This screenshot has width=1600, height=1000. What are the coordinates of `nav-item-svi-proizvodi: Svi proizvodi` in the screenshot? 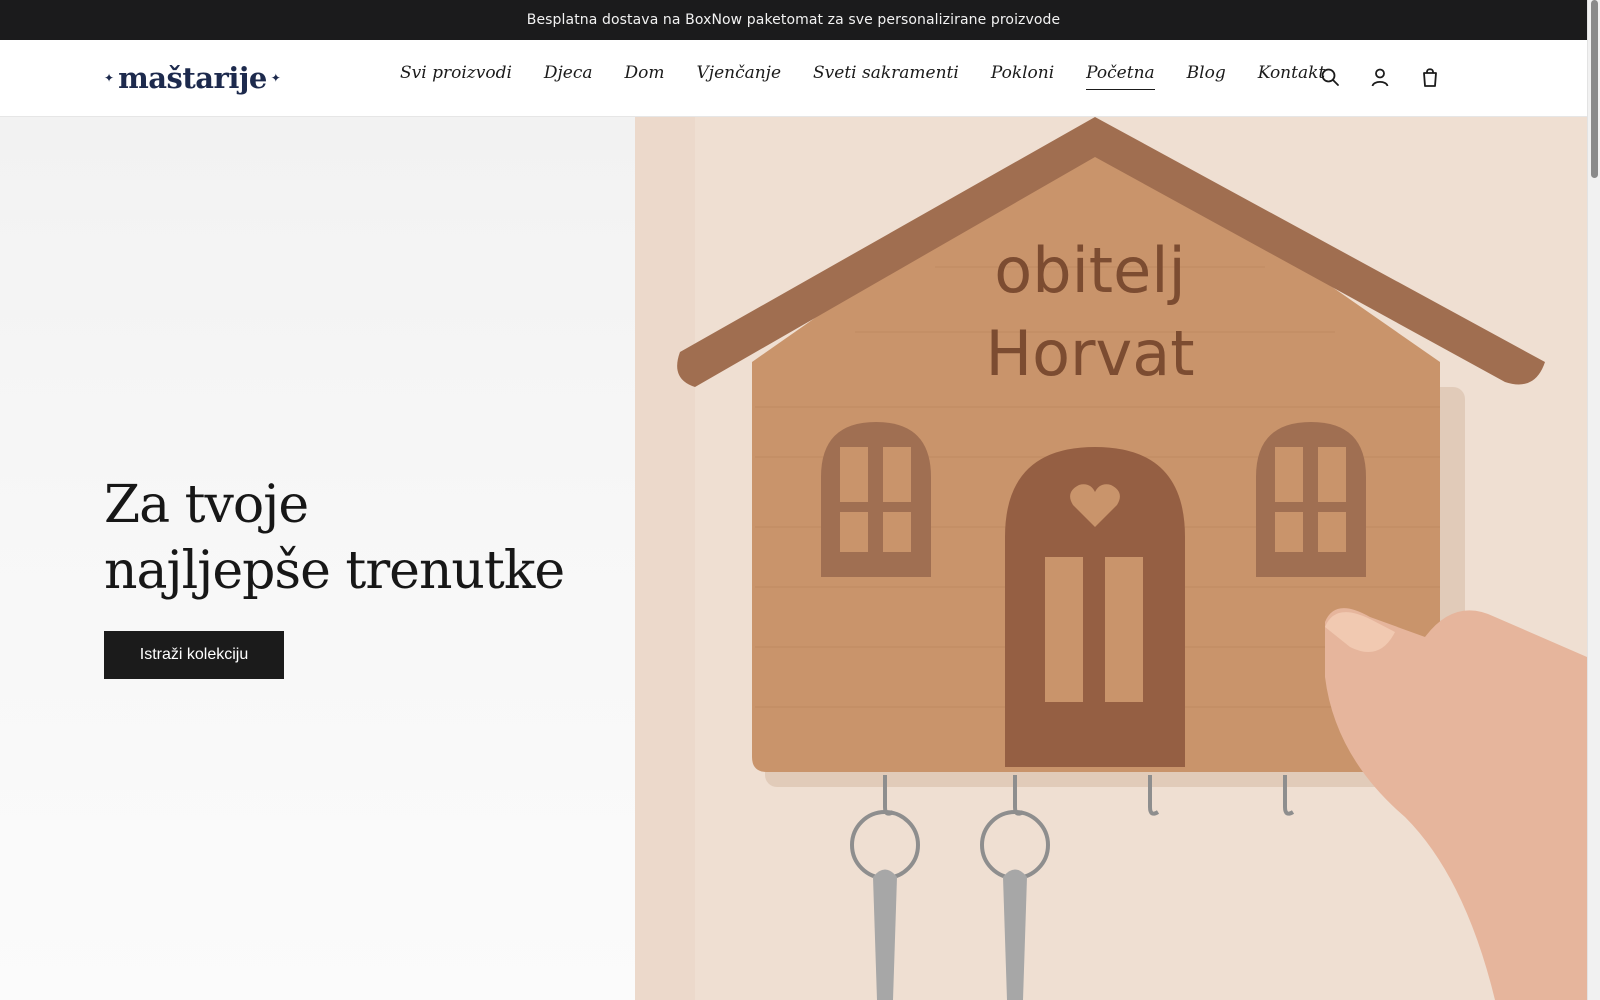 It's located at (456, 75).